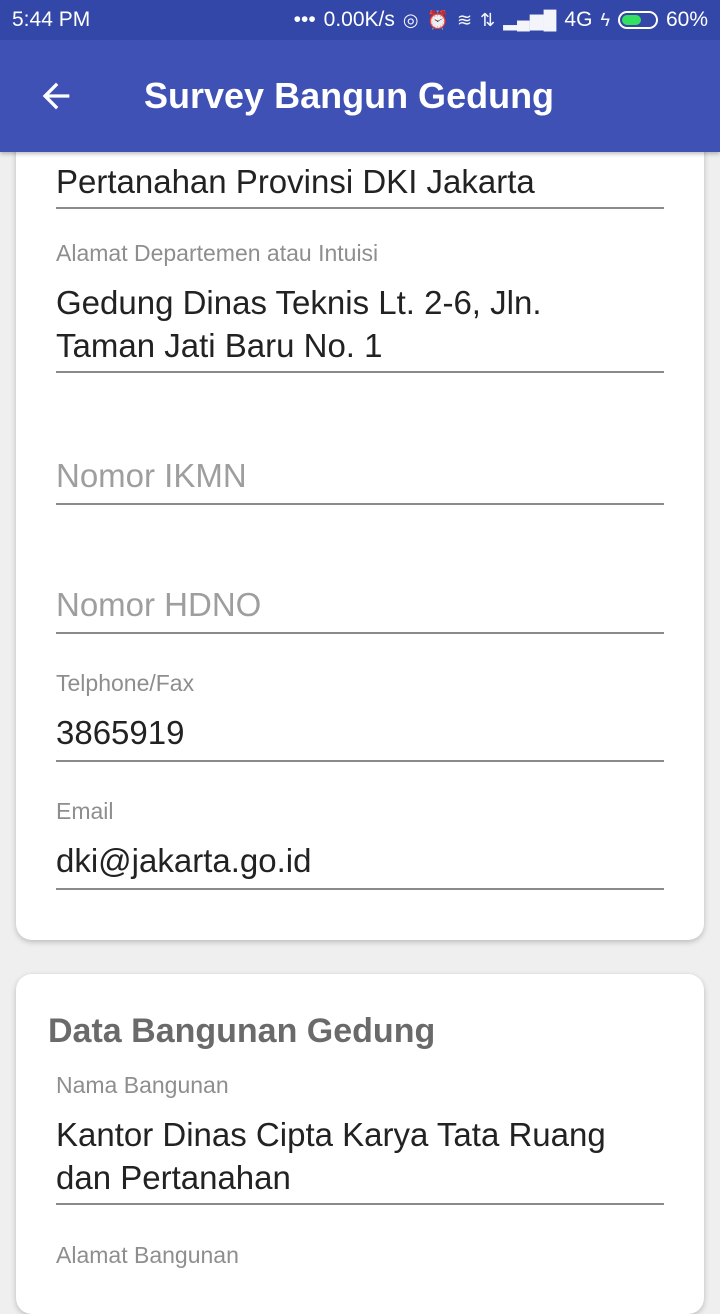 The image size is (720, 1314). I want to click on field-value: Pertanahan Provinsi DKI Jakarta, so click(295, 181).